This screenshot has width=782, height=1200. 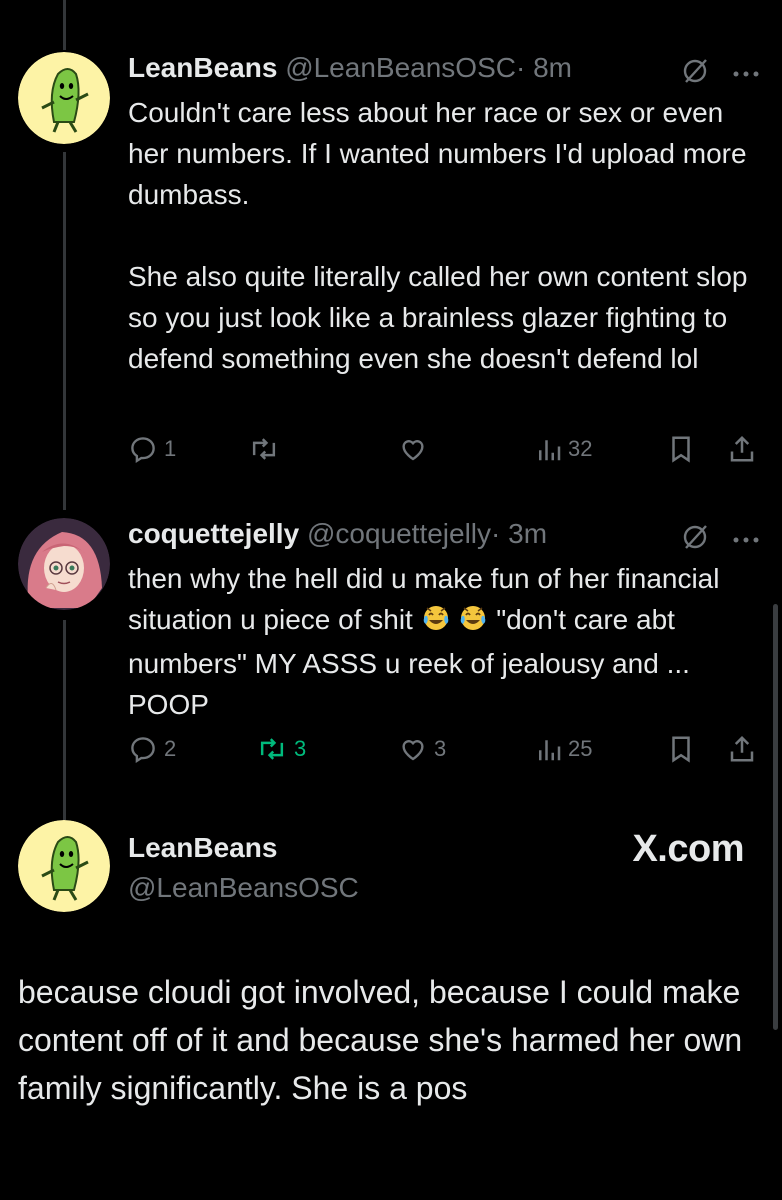 I want to click on views-button: 25, so click(x=564, y=749).